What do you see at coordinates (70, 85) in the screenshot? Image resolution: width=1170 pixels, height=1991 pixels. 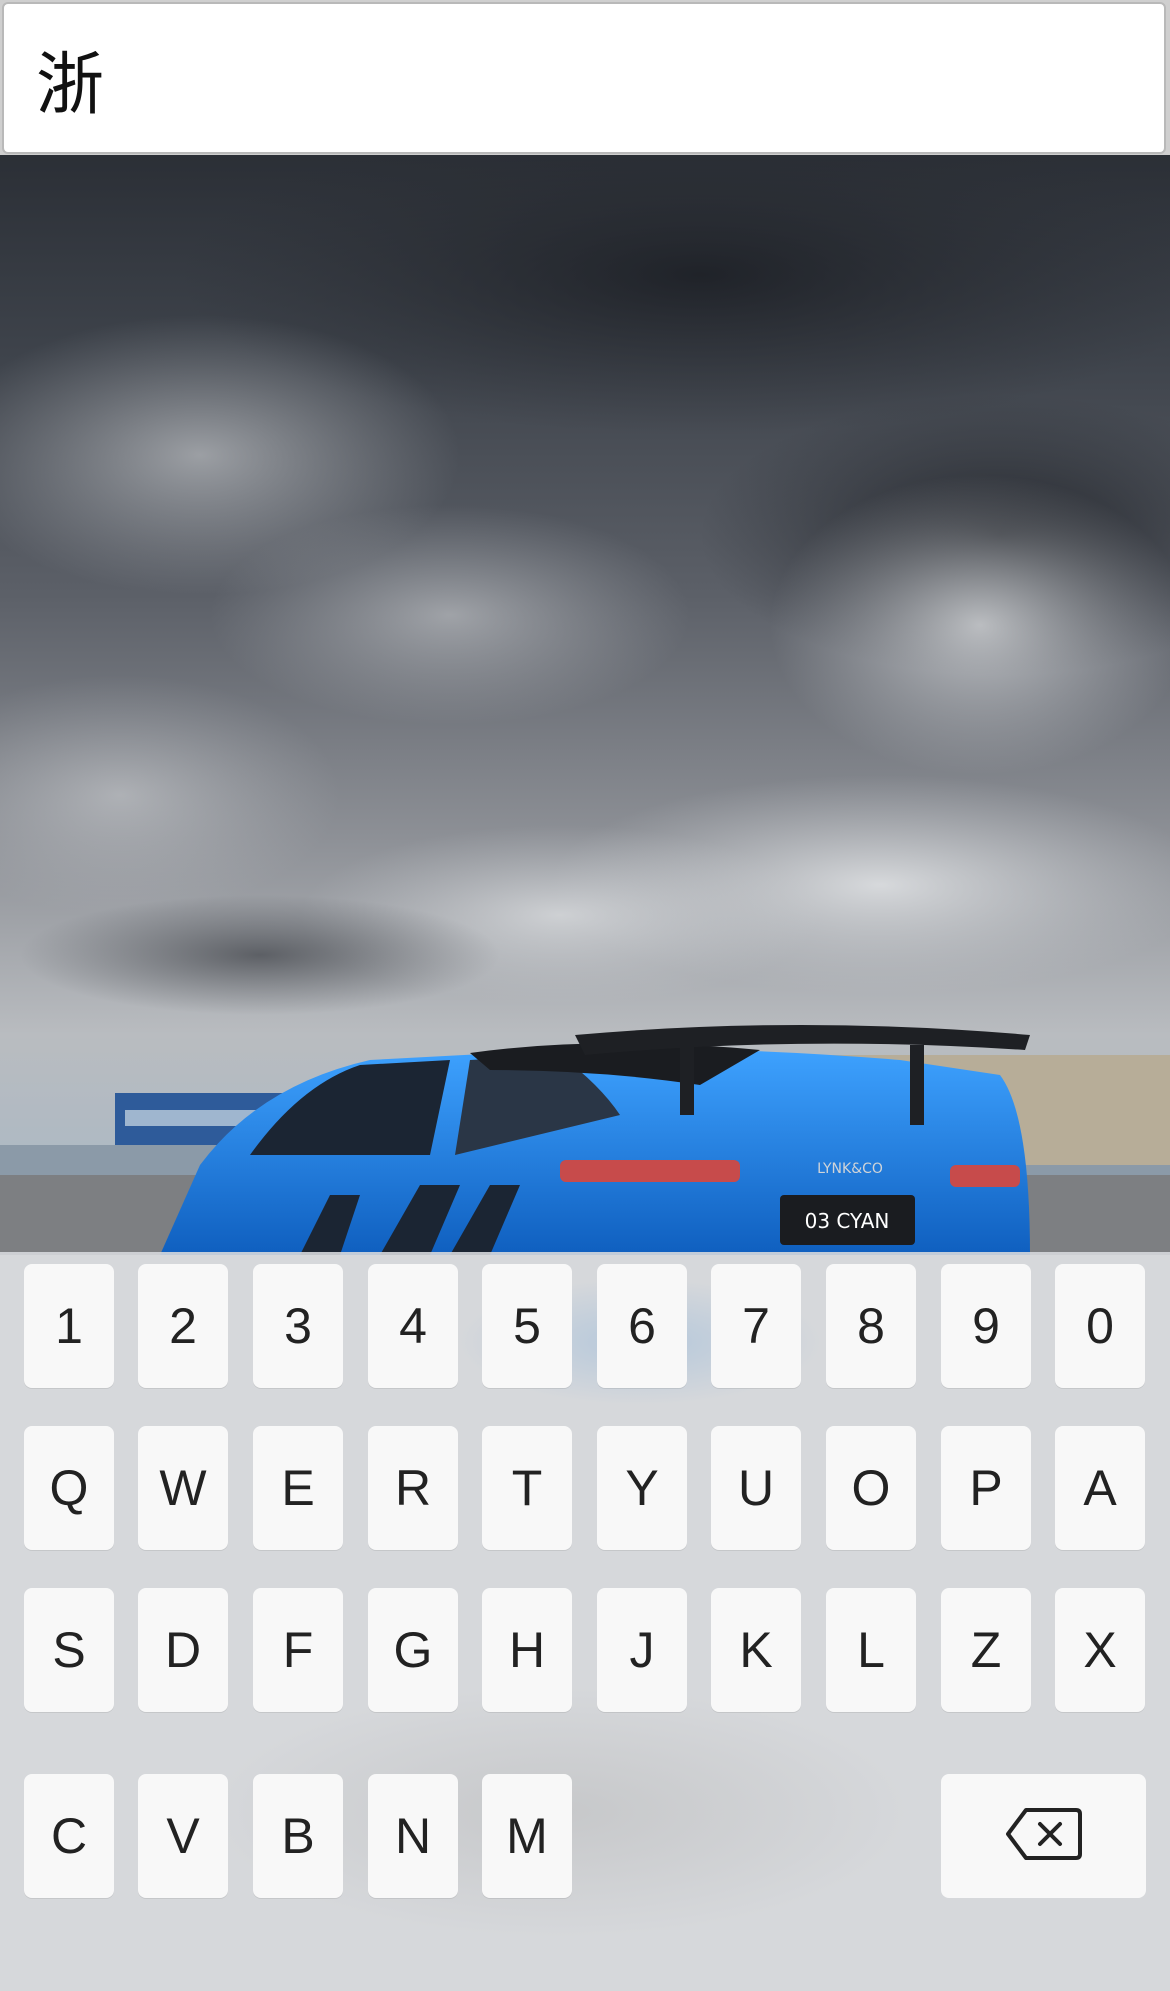 I see `plate-input-value: 浙` at bounding box center [70, 85].